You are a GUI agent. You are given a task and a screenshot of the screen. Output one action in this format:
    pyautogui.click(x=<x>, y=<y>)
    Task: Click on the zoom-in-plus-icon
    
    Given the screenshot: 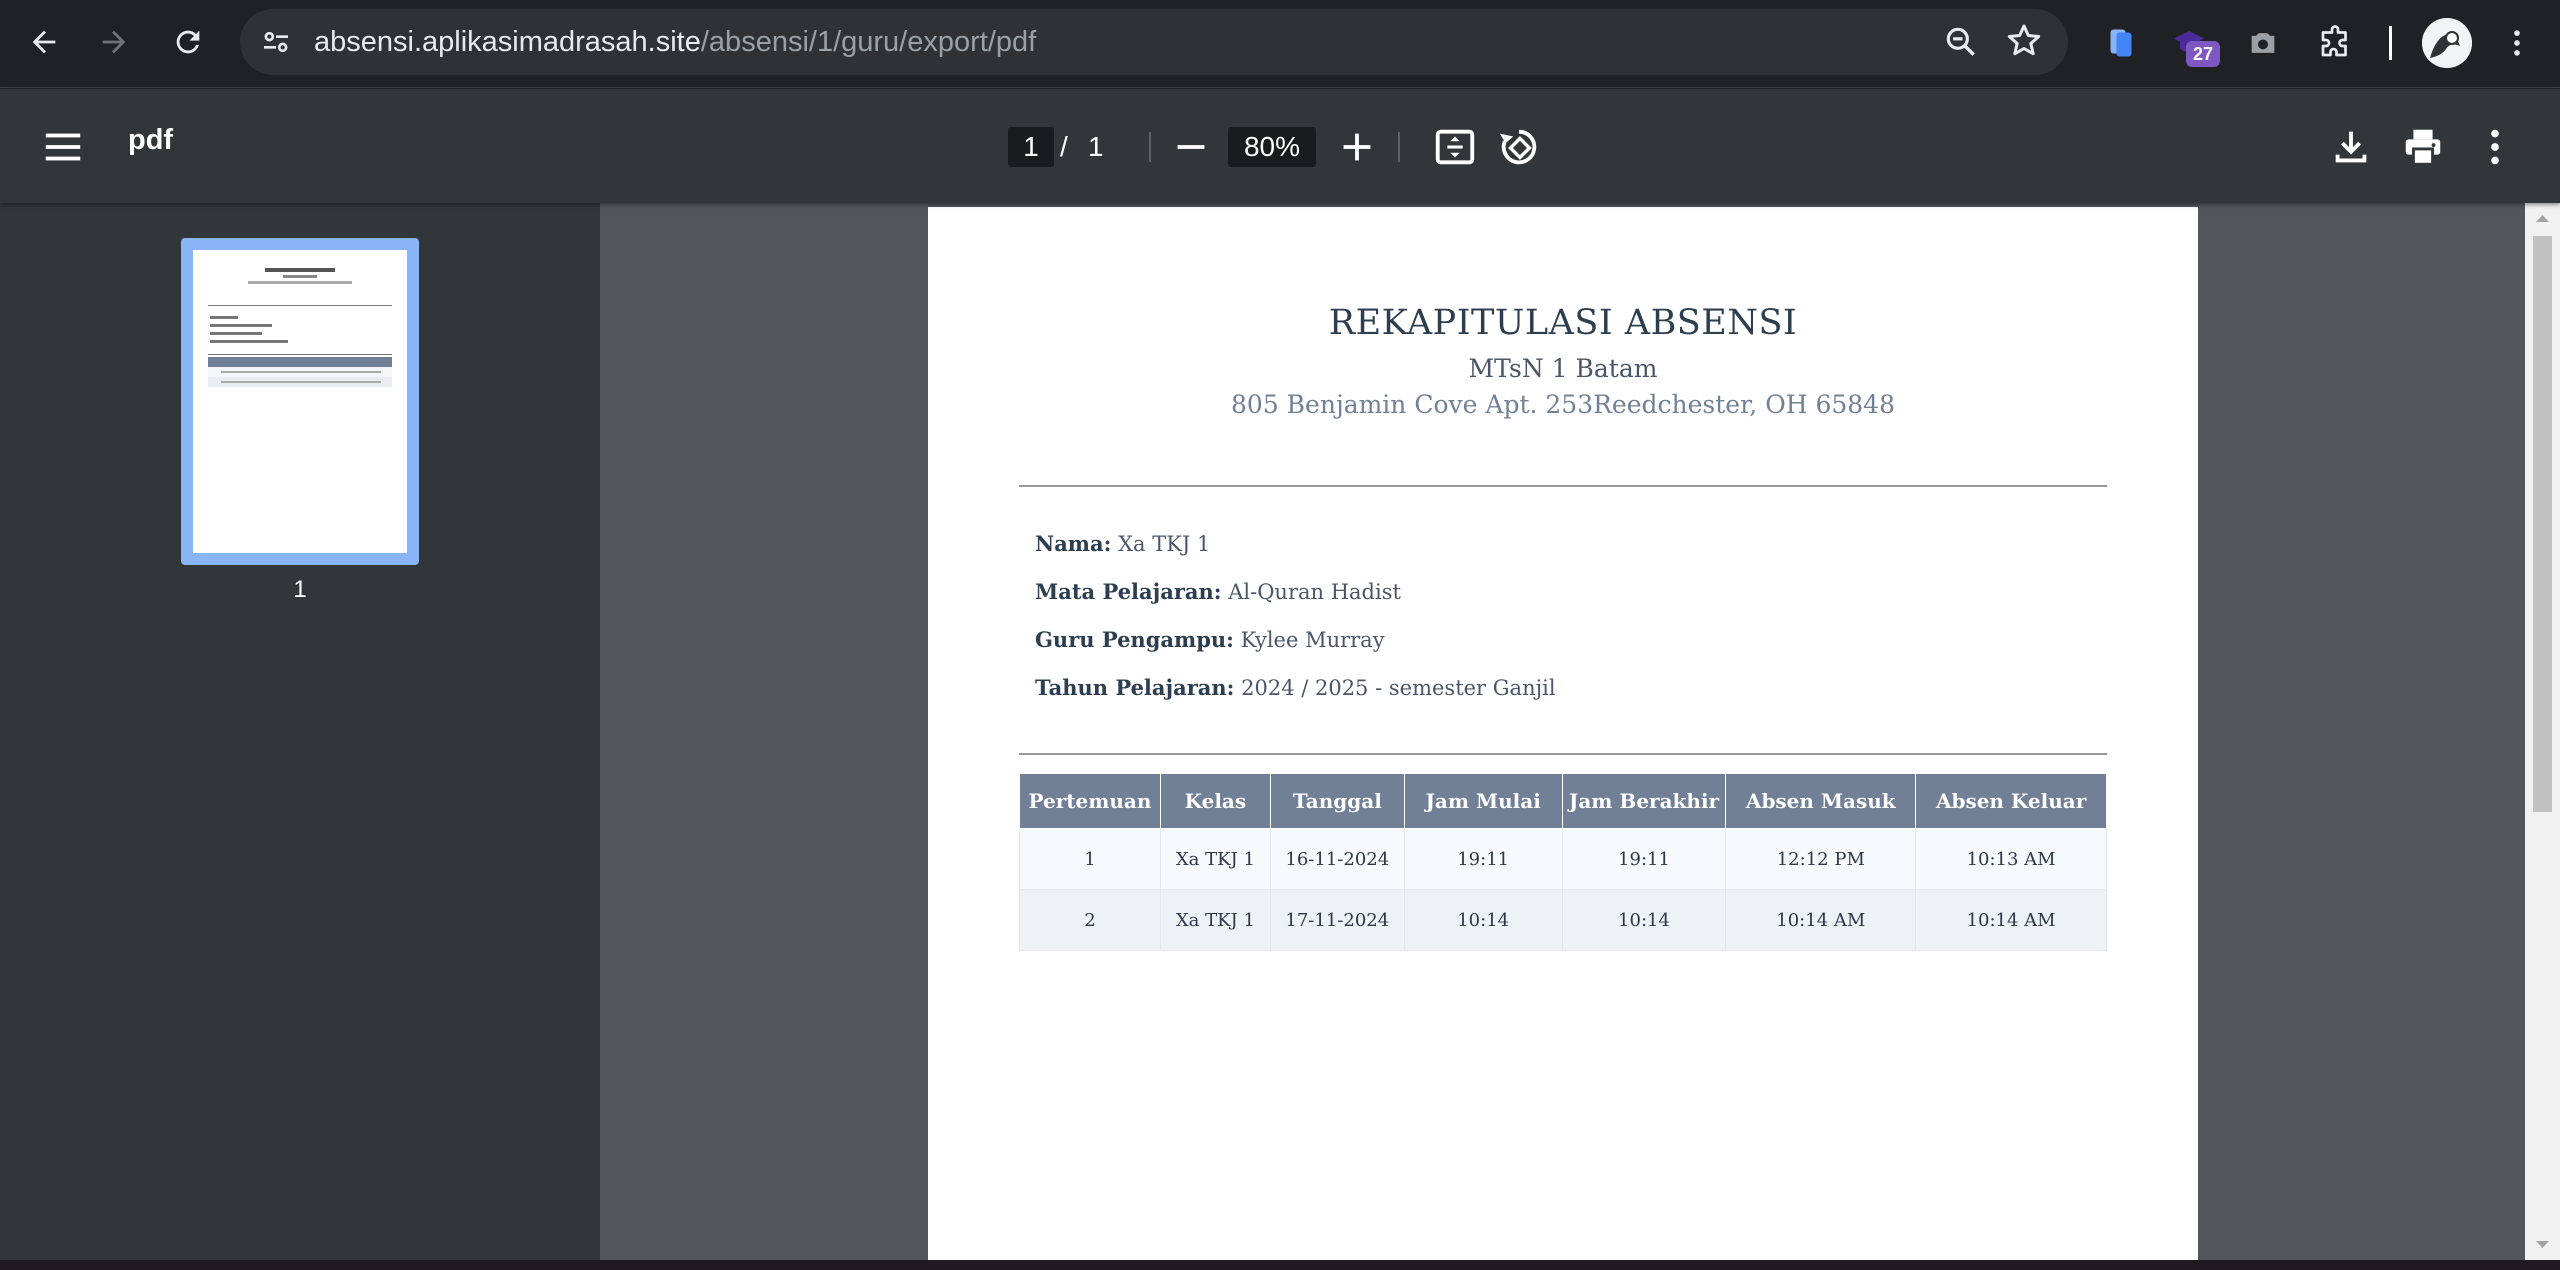 What is the action you would take?
    pyautogui.click(x=1357, y=147)
    